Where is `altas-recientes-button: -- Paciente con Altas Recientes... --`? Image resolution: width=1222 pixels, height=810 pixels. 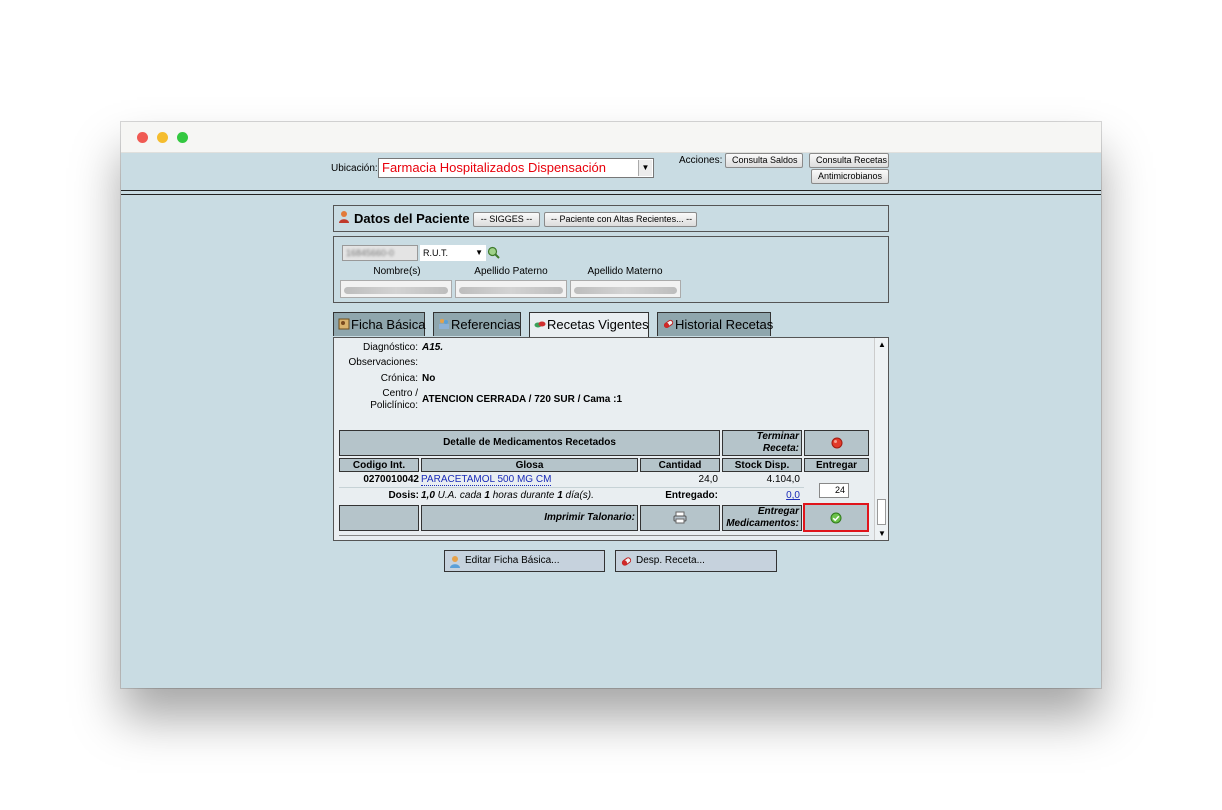 altas-recientes-button: -- Paciente con Altas Recientes... -- is located at coordinates (620, 219).